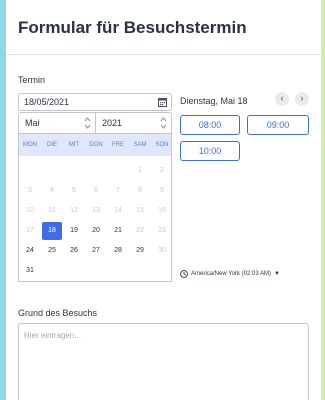  Describe the element at coordinates (162, 170) in the screenshot. I see `calendar-day: 2` at that location.